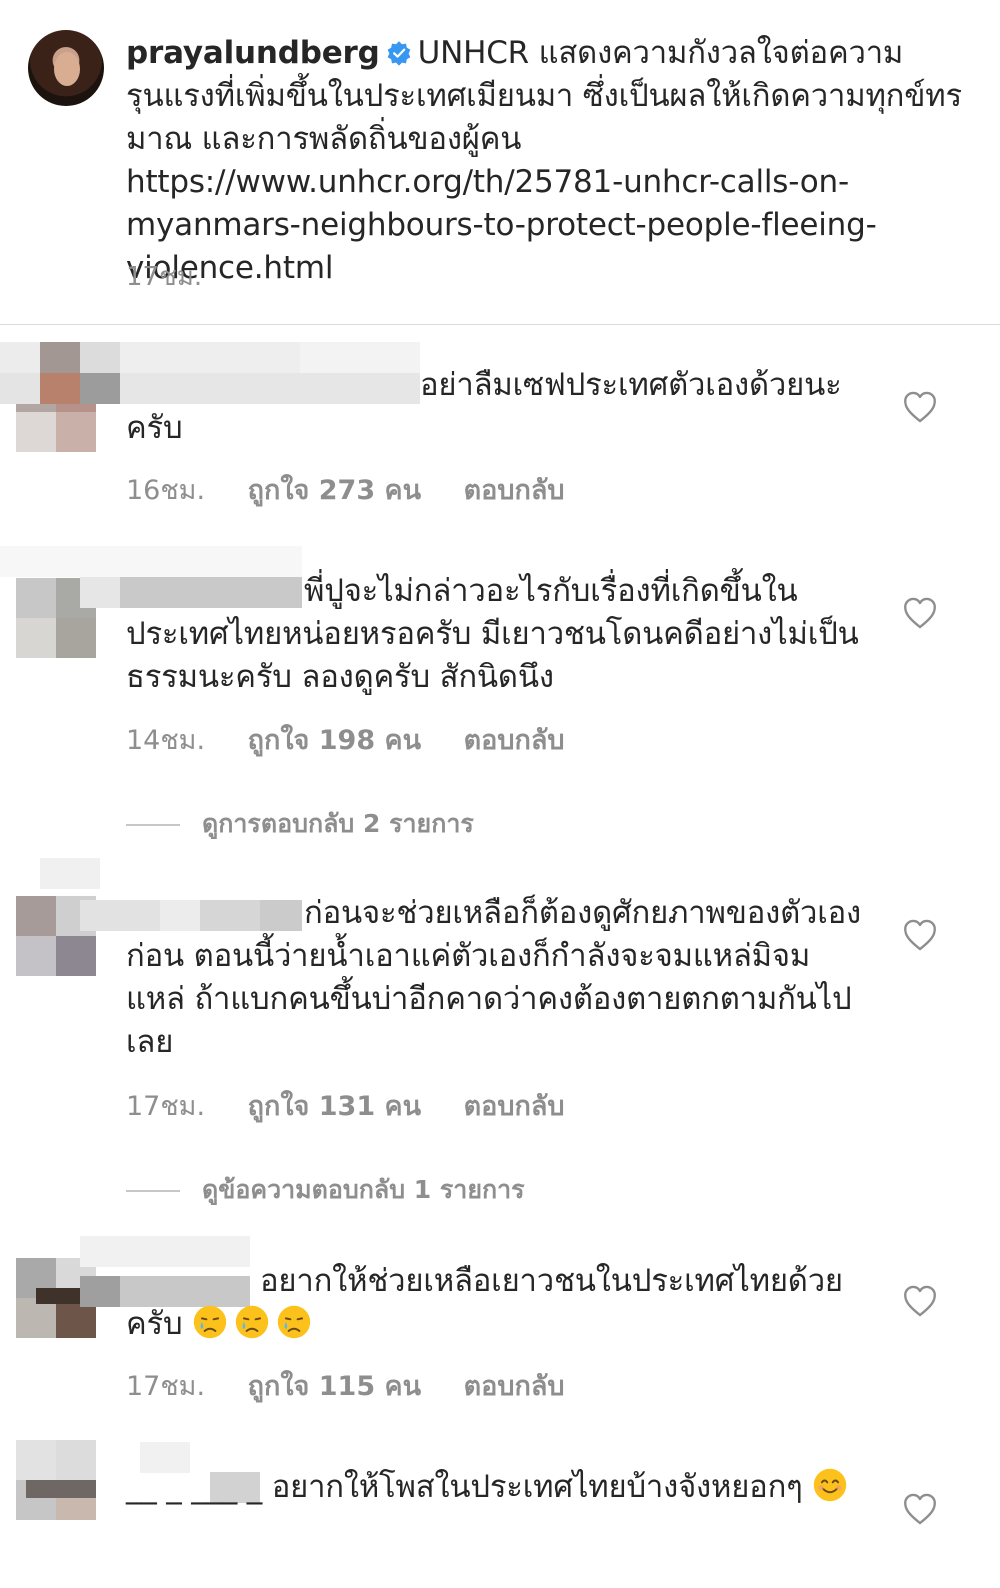  I want to click on post-time: 17ชม., so click(164, 277).